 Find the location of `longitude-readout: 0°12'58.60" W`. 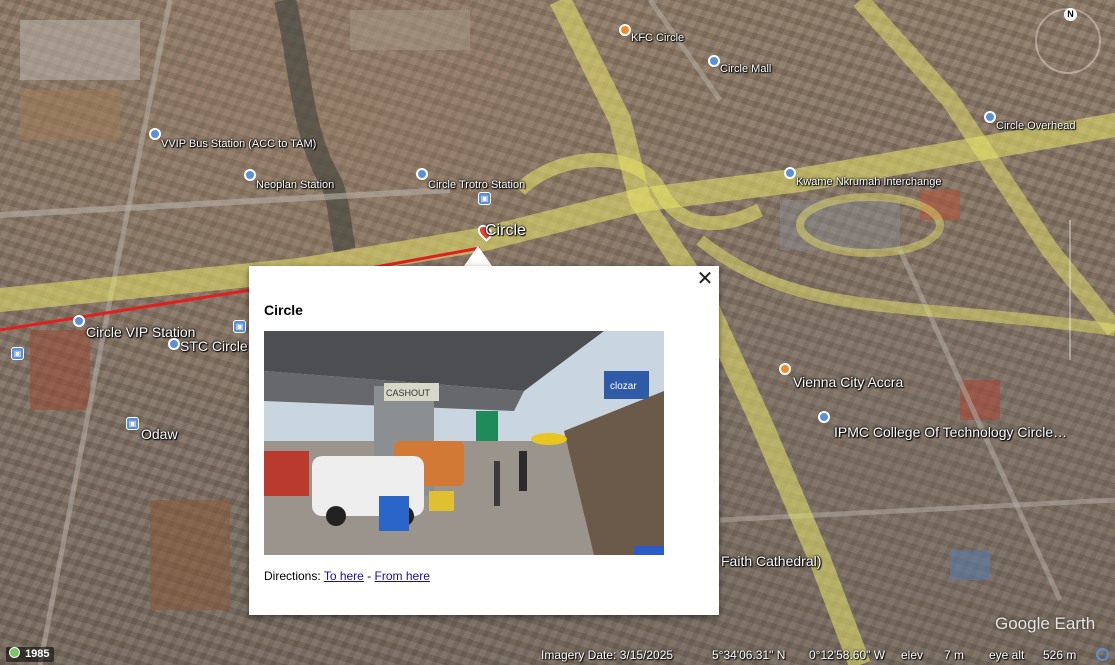

longitude-readout: 0°12'58.60" W is located at coordinates (847, 655).